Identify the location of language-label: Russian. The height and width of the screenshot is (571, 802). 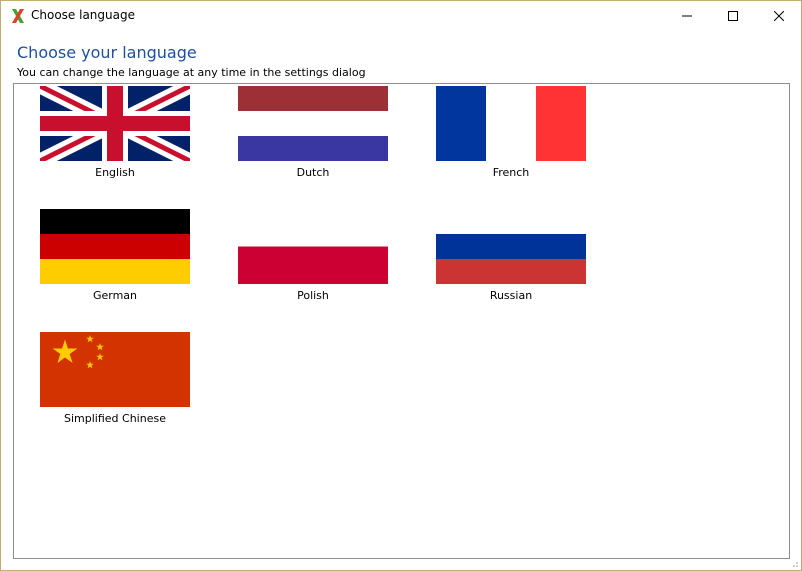
(511, 295).